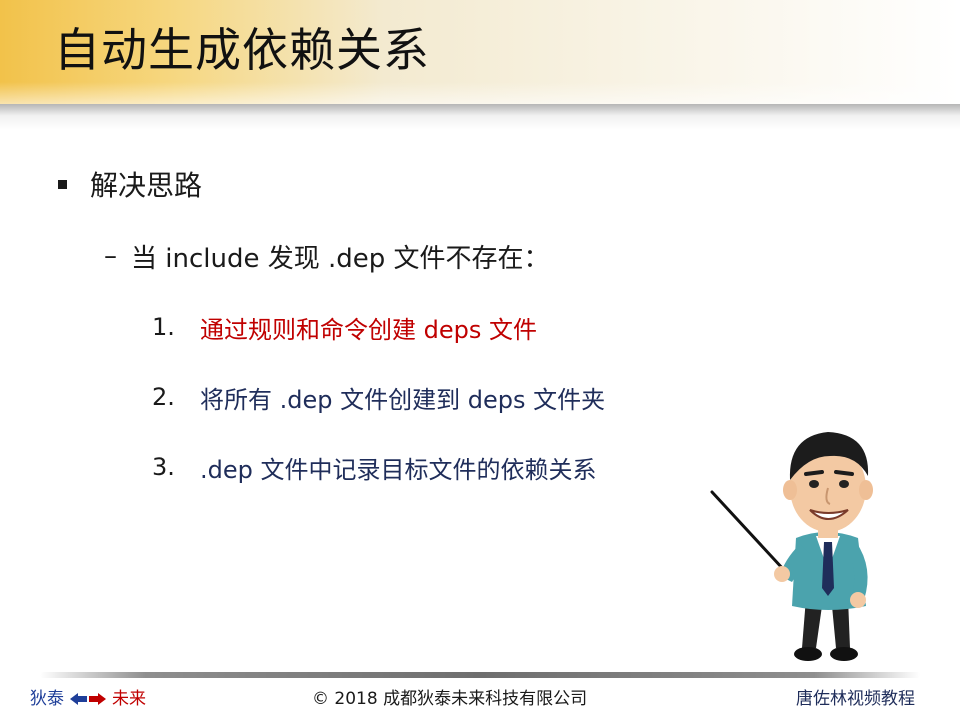  I want to click on bidirectional-arrow-icon, so click(88, 699).